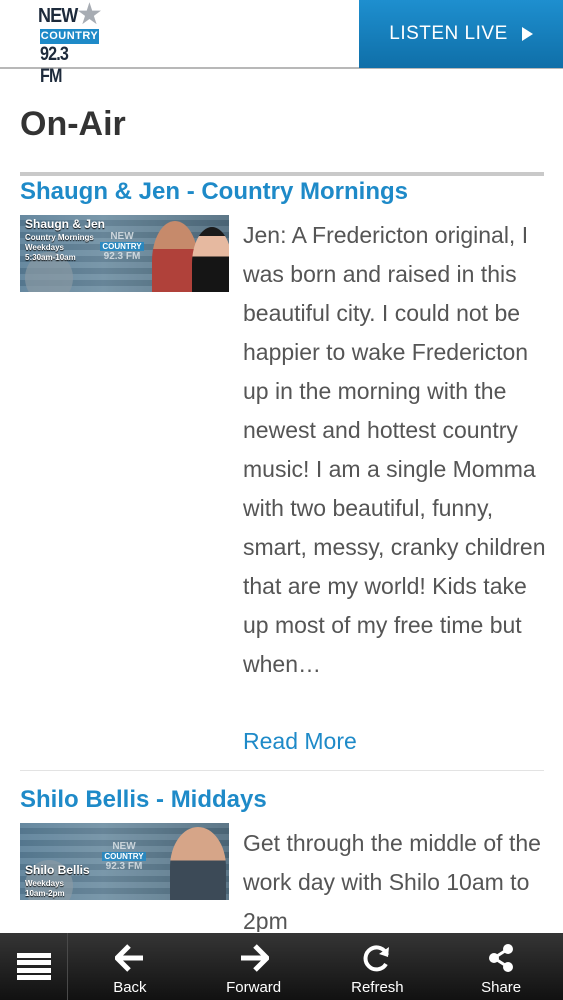 This screenshot has width=563, height=1000. I want to click on share-label: Share, so click(501, 987).